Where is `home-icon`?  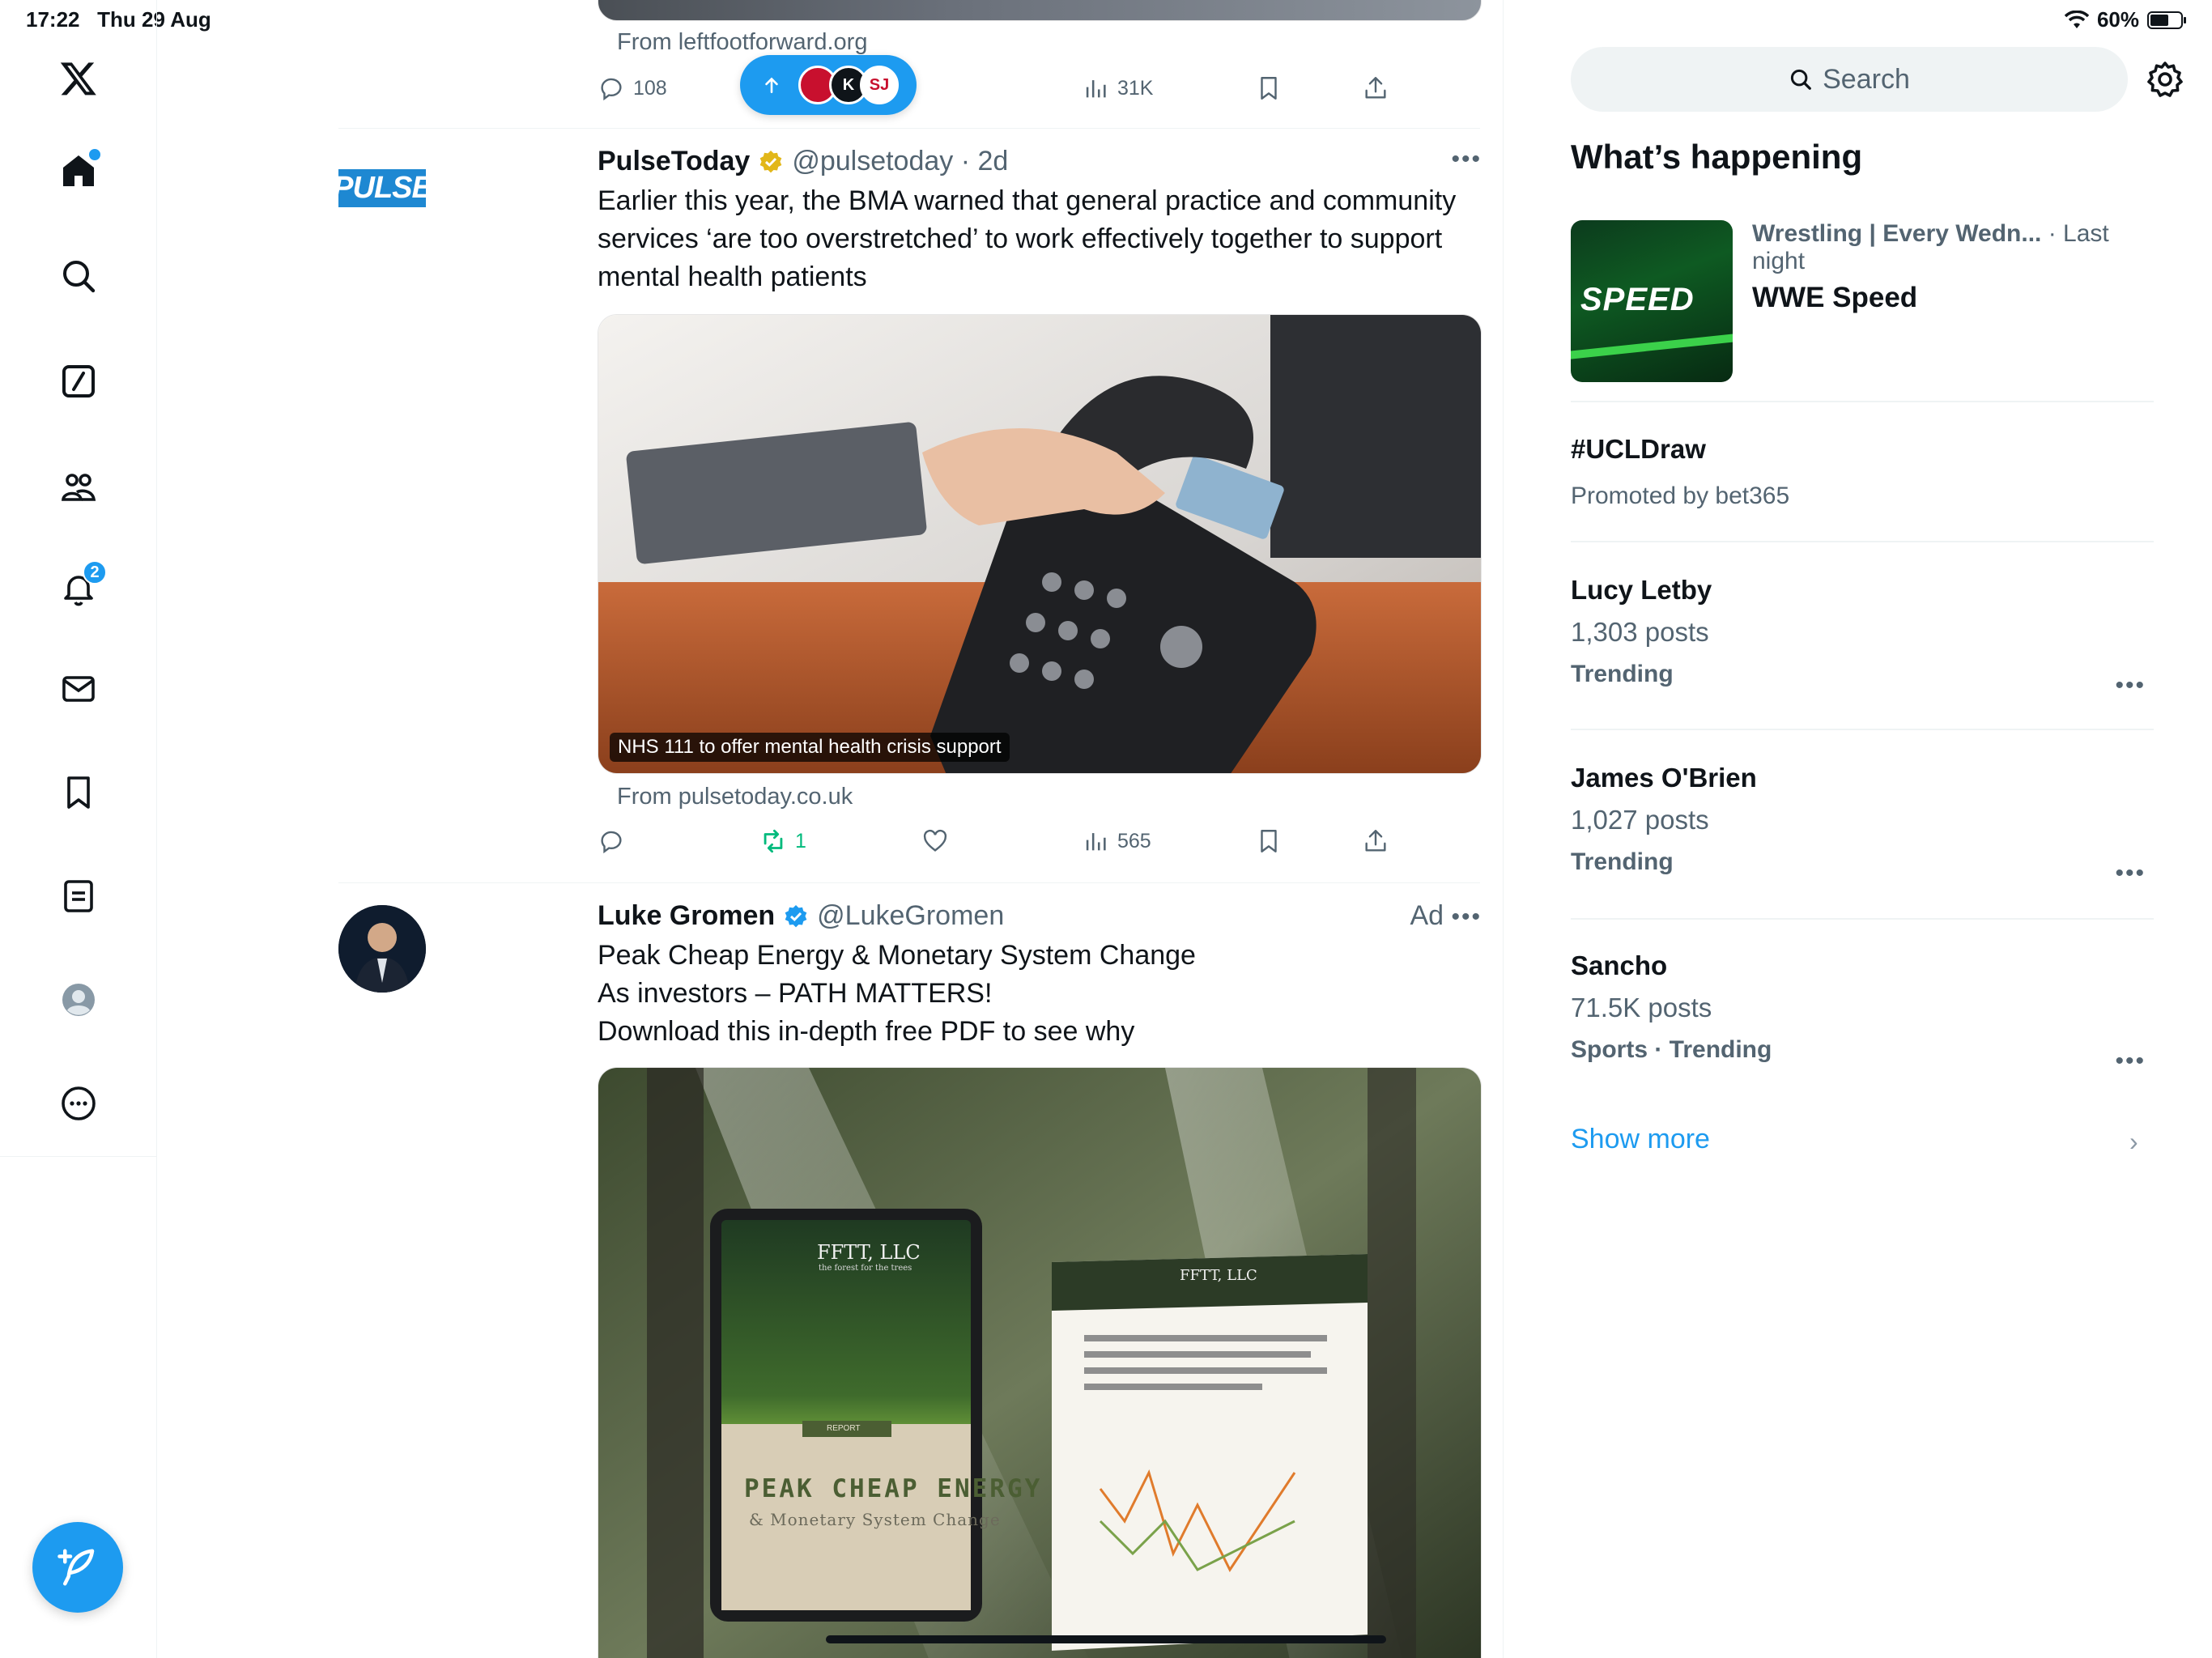
home-icon is located at coordinates (78, 170).